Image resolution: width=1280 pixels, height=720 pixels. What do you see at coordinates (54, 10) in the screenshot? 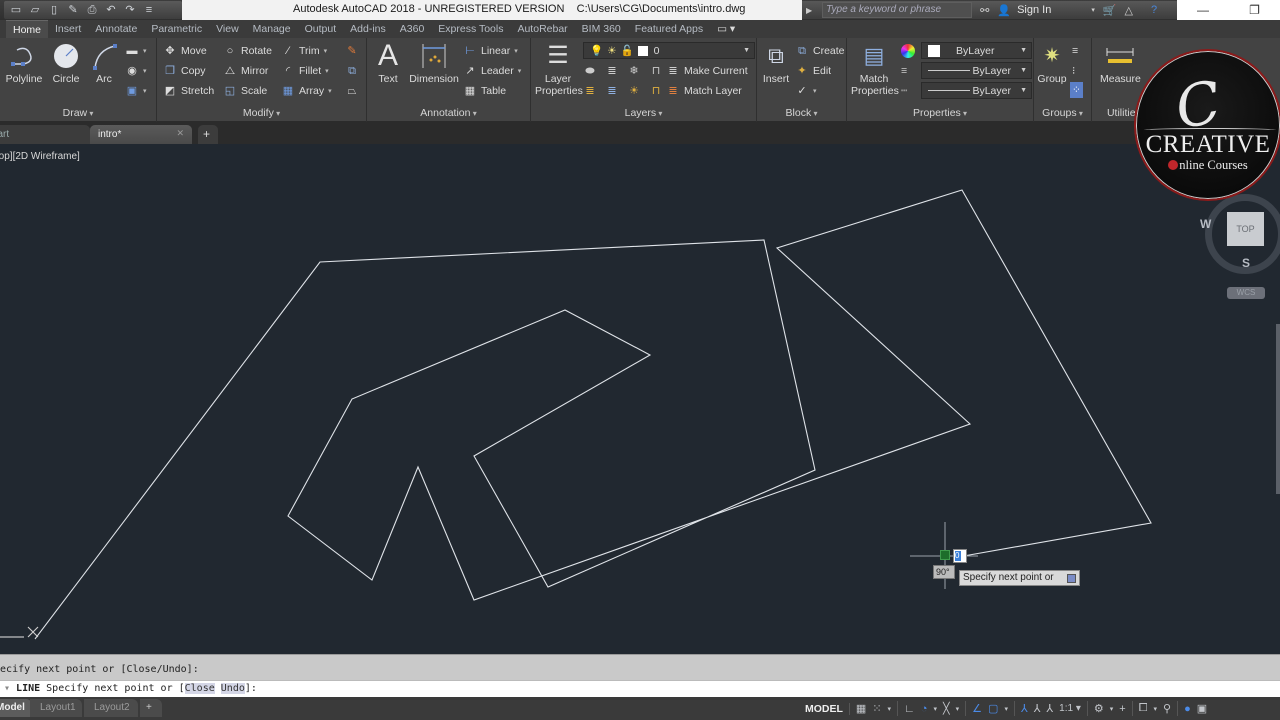
I see `save-icon: ▯` at bounding box center [54, 10].